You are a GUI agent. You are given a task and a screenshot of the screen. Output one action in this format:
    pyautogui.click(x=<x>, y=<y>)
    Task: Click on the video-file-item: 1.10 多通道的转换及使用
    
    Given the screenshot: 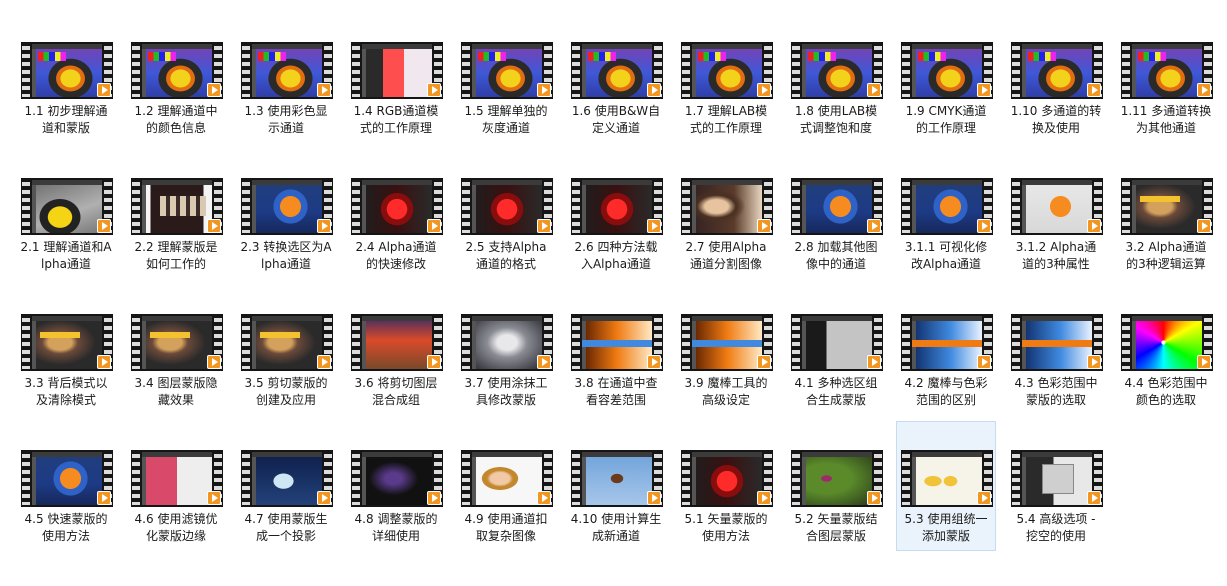 What is the action you would take?
    pyautogui.click(x=1056, y=78)
    